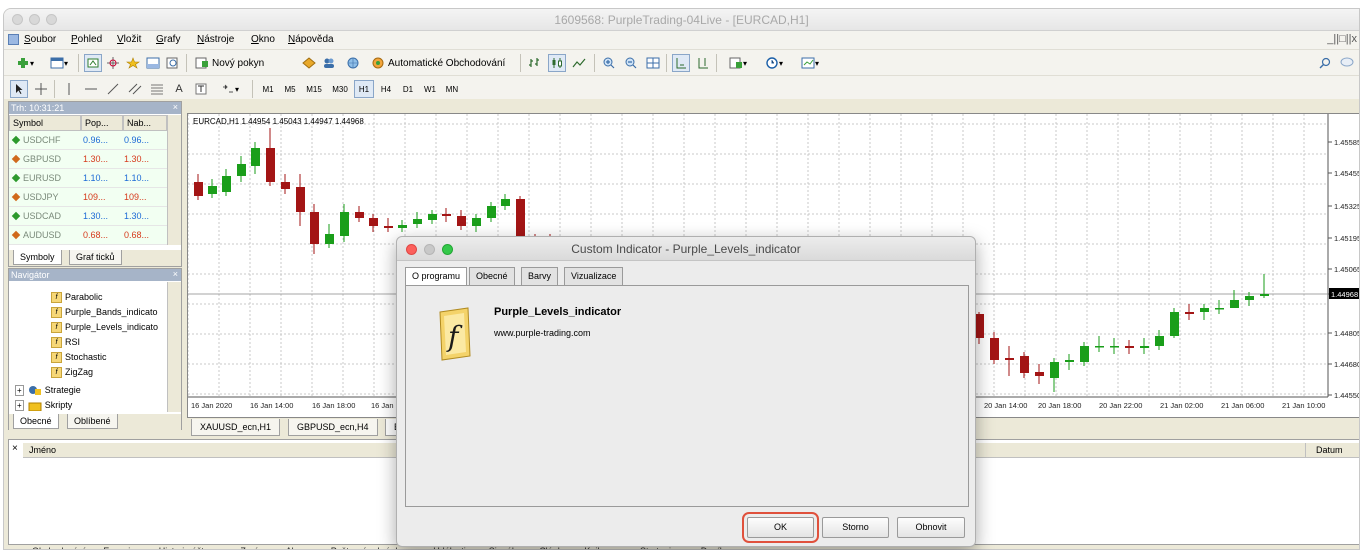 Image resolution: width=1360 pixels, height=550 pixels. Describe the element at coordinates (340, 89) in the screenshot. I see `timeframe-m30-button: M30` at that location.